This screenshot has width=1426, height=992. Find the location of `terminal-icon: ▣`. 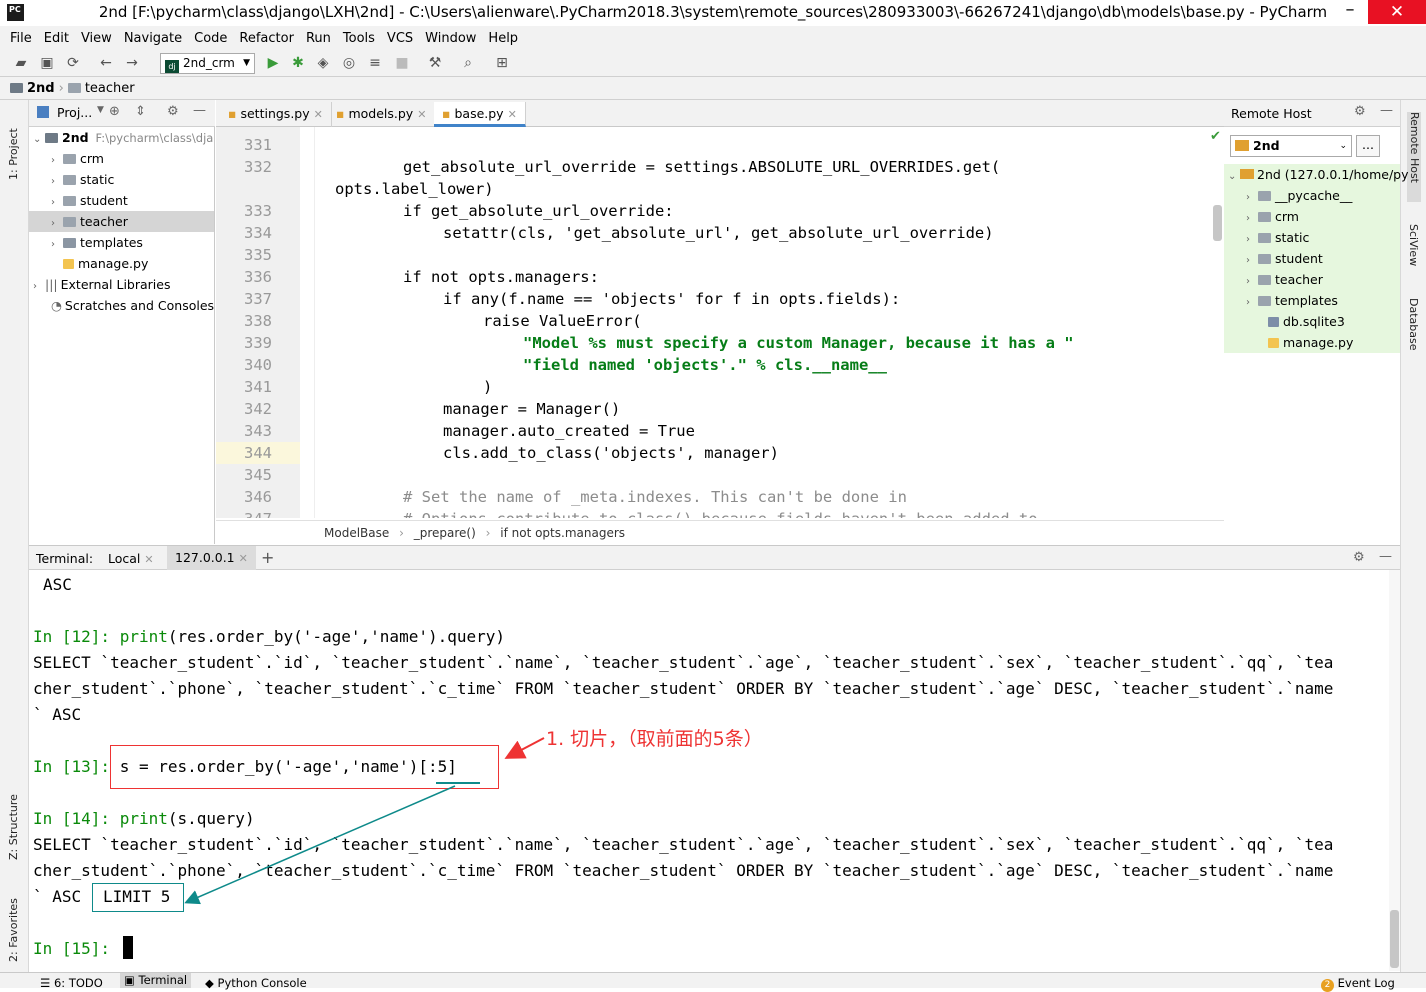

terminal-icon: ▣ is located at coordinates (129, 980).